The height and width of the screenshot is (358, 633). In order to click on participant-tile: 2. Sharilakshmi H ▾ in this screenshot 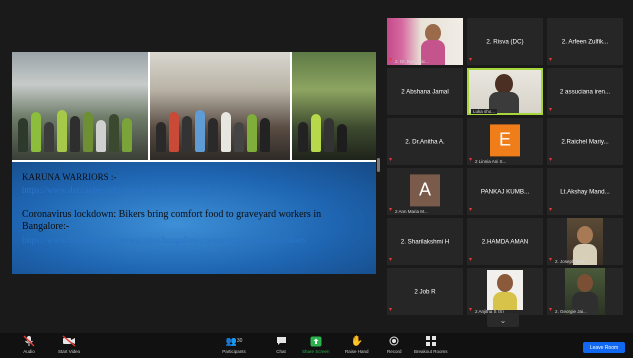, I will do `click(425, 241)`.